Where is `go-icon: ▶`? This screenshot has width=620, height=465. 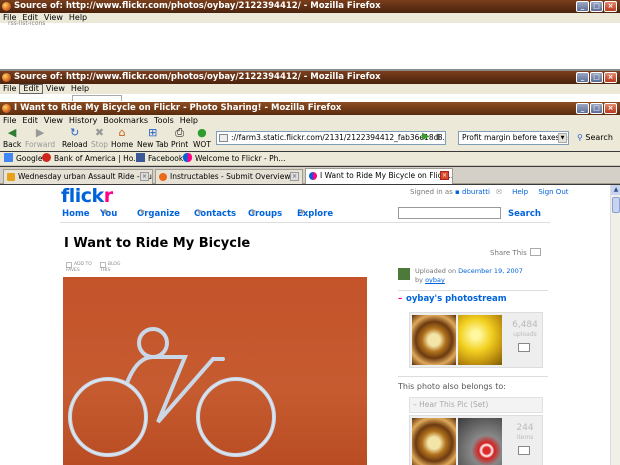
go-icon: ▶ is located at coordinates (427, 137).